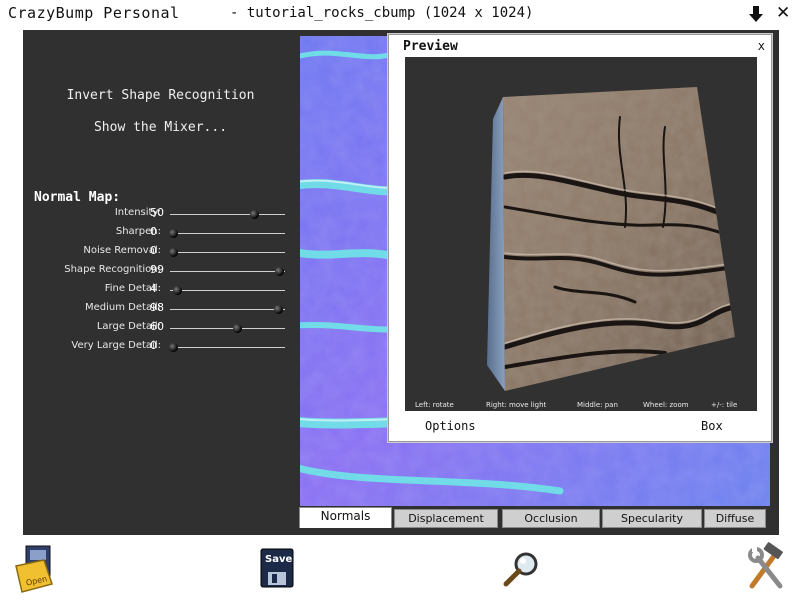  Describe the element at coordinates (157, 269) in the screenshot. I see `slider-value: 99` at that location.